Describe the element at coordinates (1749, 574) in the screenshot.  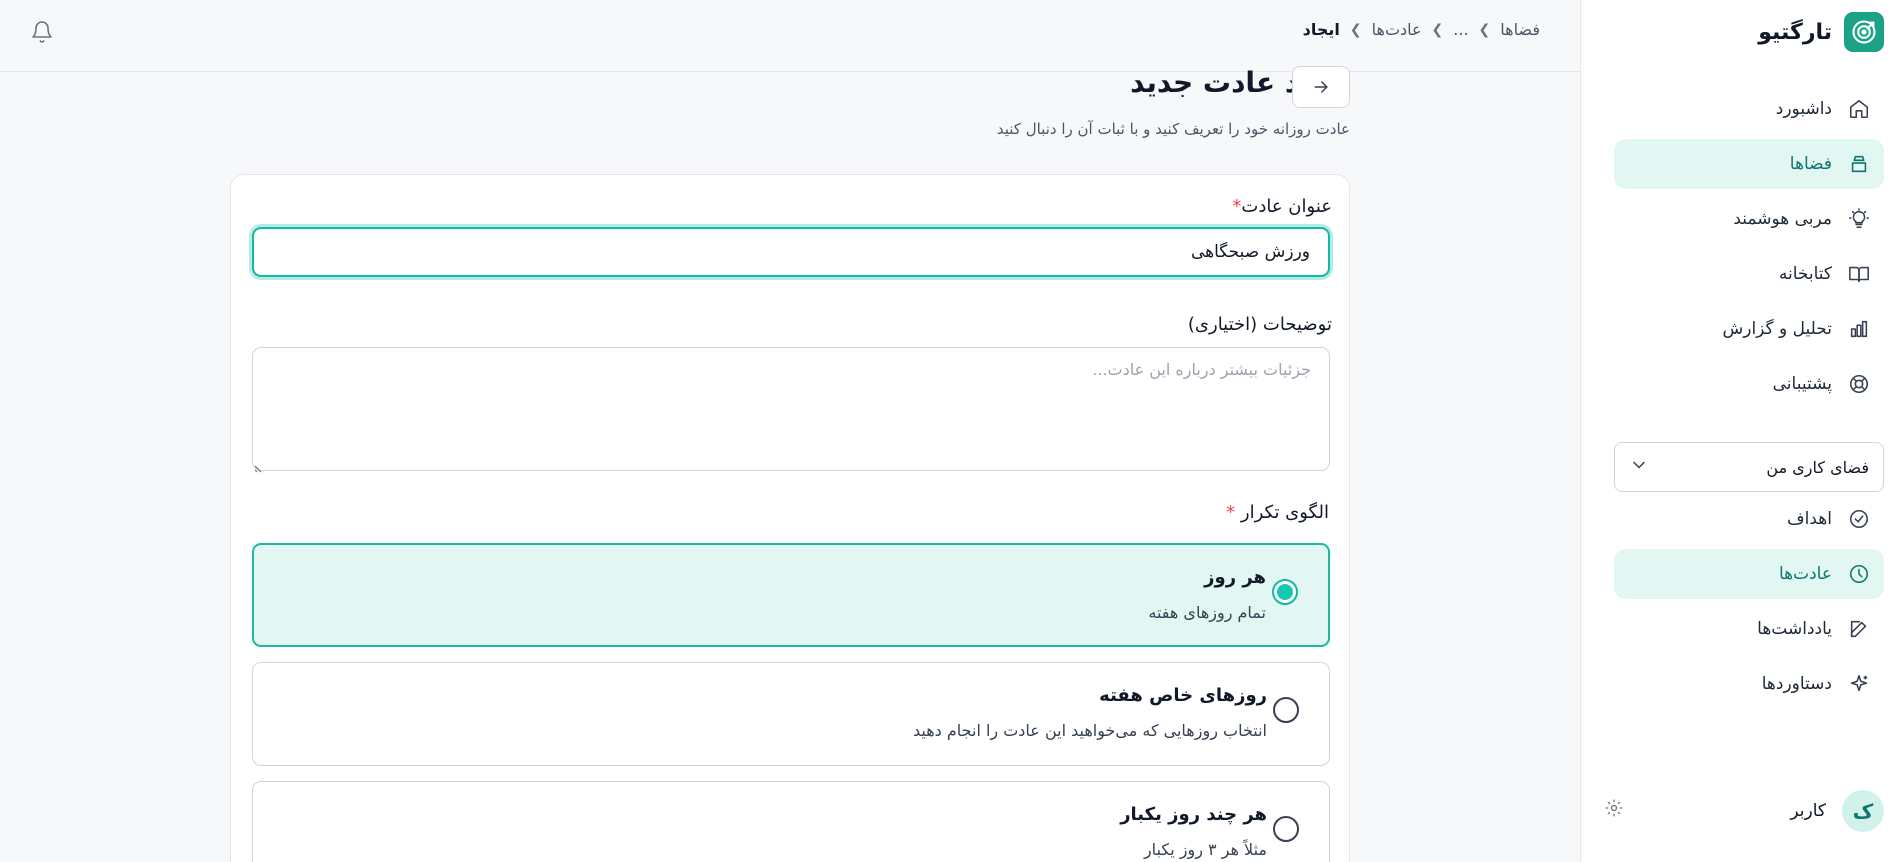
I see `sidebar-item-habits: عادت‌ها` at that location.